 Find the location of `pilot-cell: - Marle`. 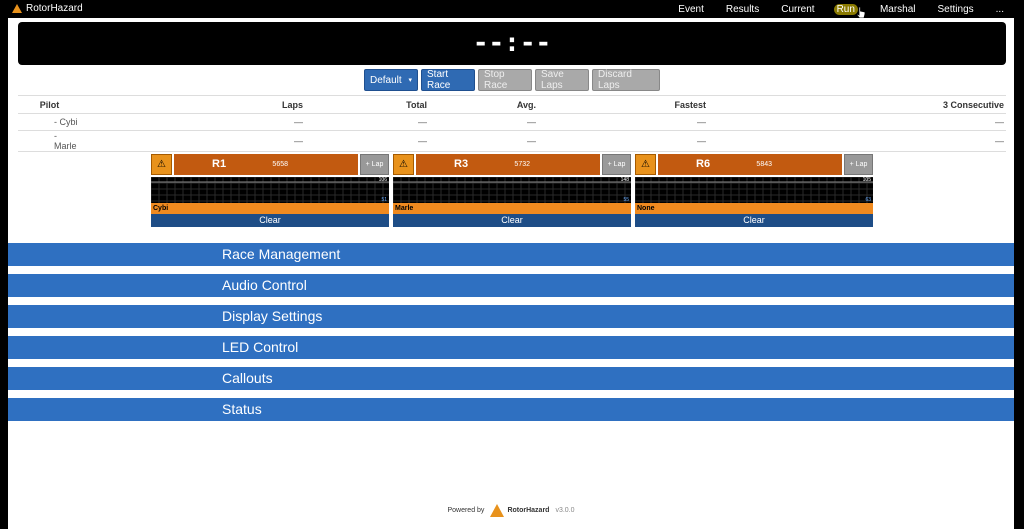

pilot-cell: - Marle is located at coordinates (49, 141).